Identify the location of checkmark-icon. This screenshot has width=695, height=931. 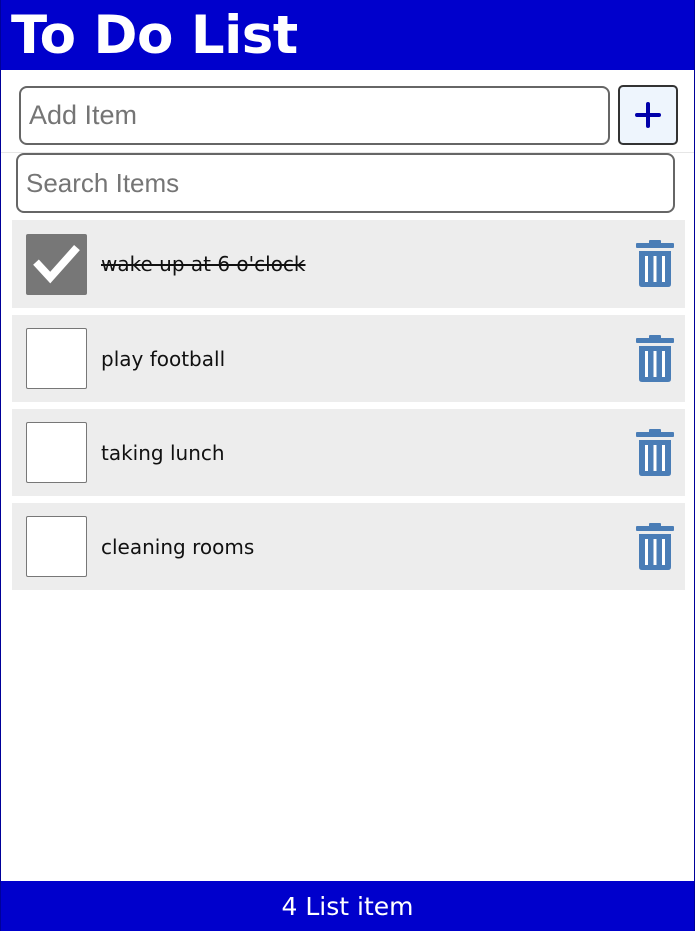
(56, 264).